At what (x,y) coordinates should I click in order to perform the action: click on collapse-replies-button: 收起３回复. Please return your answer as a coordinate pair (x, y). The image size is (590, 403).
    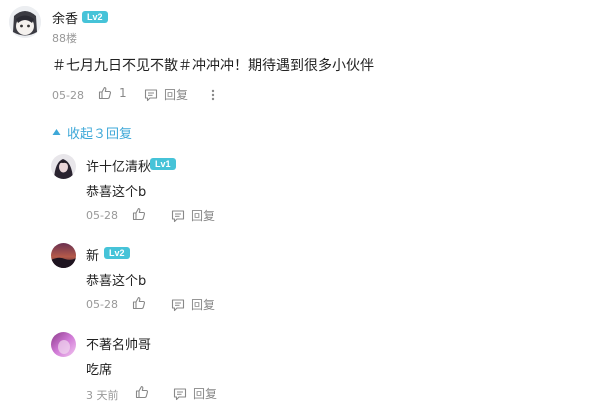
    Looking at the image, I should click on (92, 132).